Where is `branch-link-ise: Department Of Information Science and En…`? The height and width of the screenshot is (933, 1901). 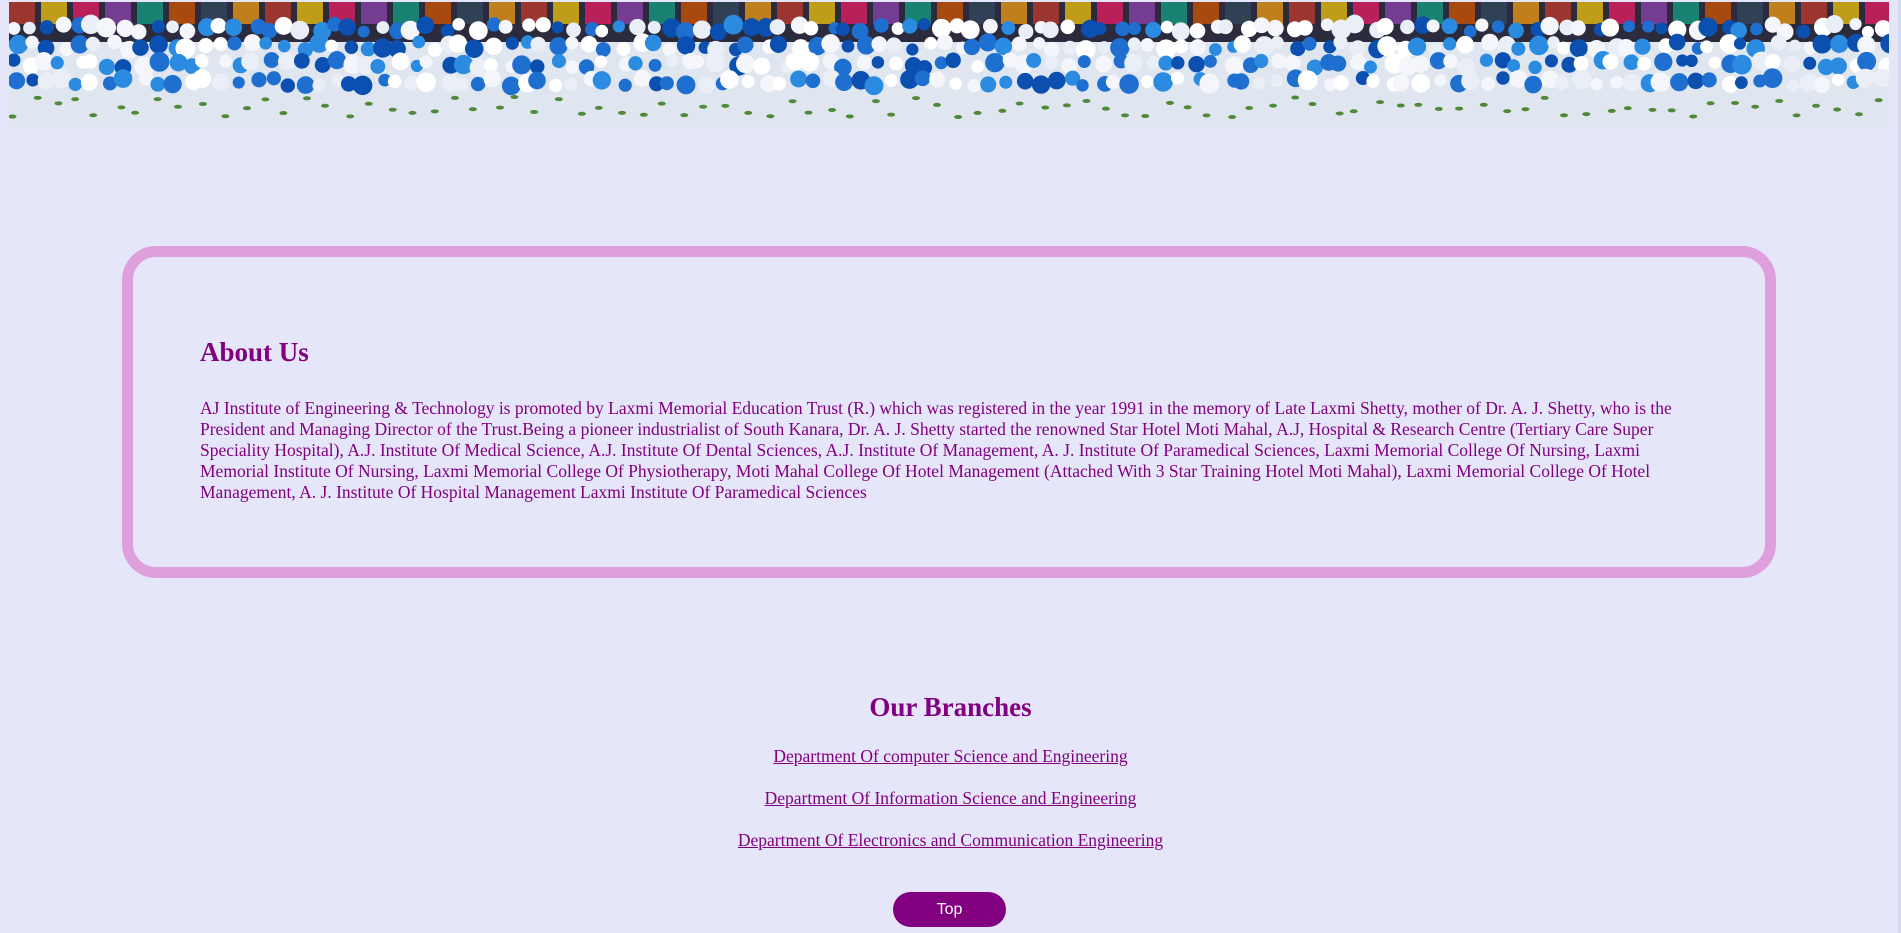
branch-link-ise: Department Of Information Science and En… is located at coordinates (951, 798).